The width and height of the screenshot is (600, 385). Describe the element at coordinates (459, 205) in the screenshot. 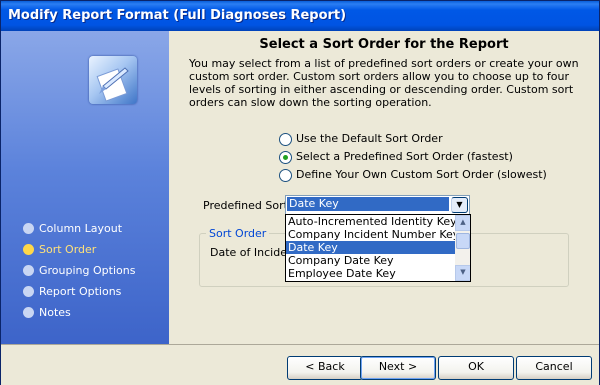

I see `chevron-down-icon: ▼` at that location.